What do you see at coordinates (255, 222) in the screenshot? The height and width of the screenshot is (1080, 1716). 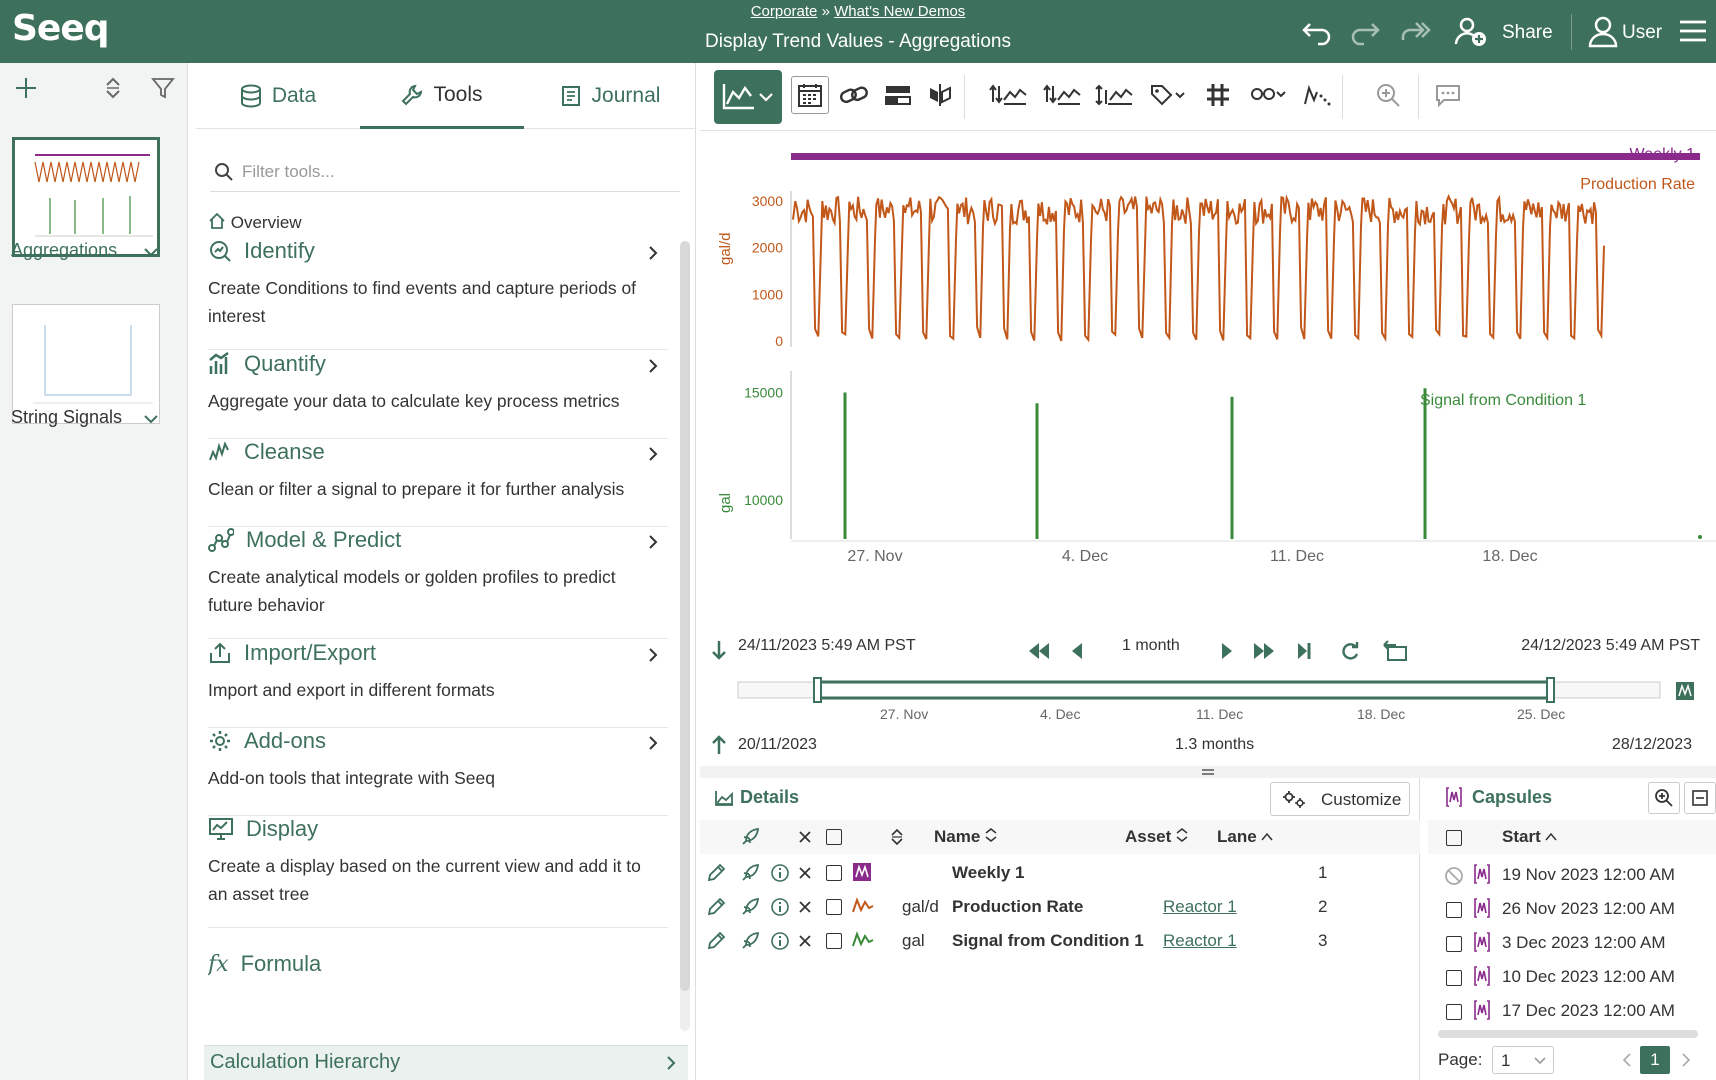 I see `overview-link: Overview` at bounding box center [255, 222].